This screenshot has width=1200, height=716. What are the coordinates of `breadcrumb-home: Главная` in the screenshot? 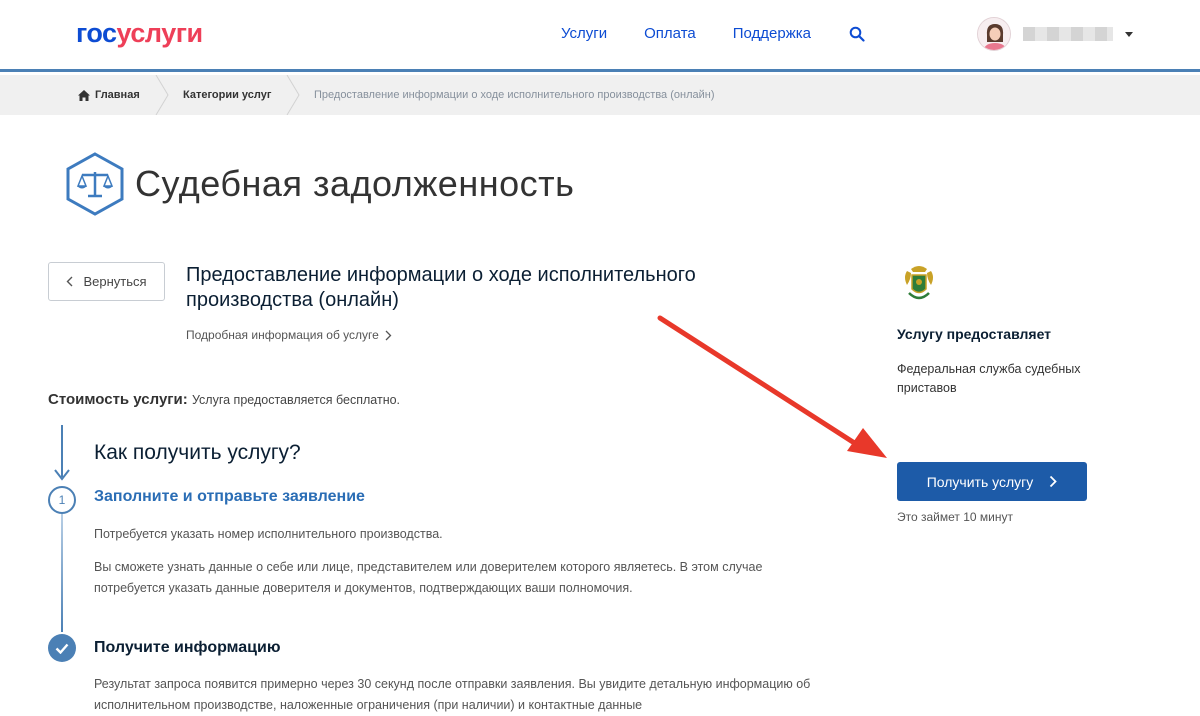 It's located at (109, 95).